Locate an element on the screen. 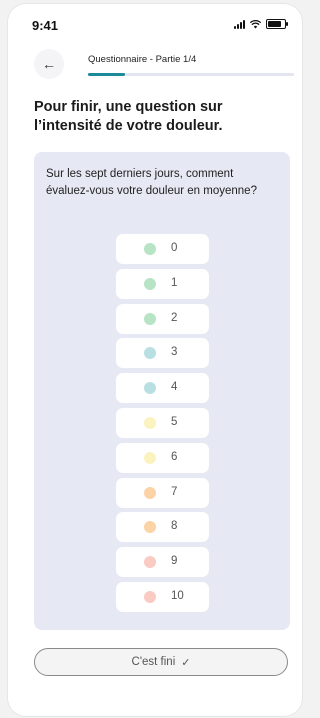 The height and width of the screenshot is (718, 320). option-label: 6 is located at coordinates (174, 456).